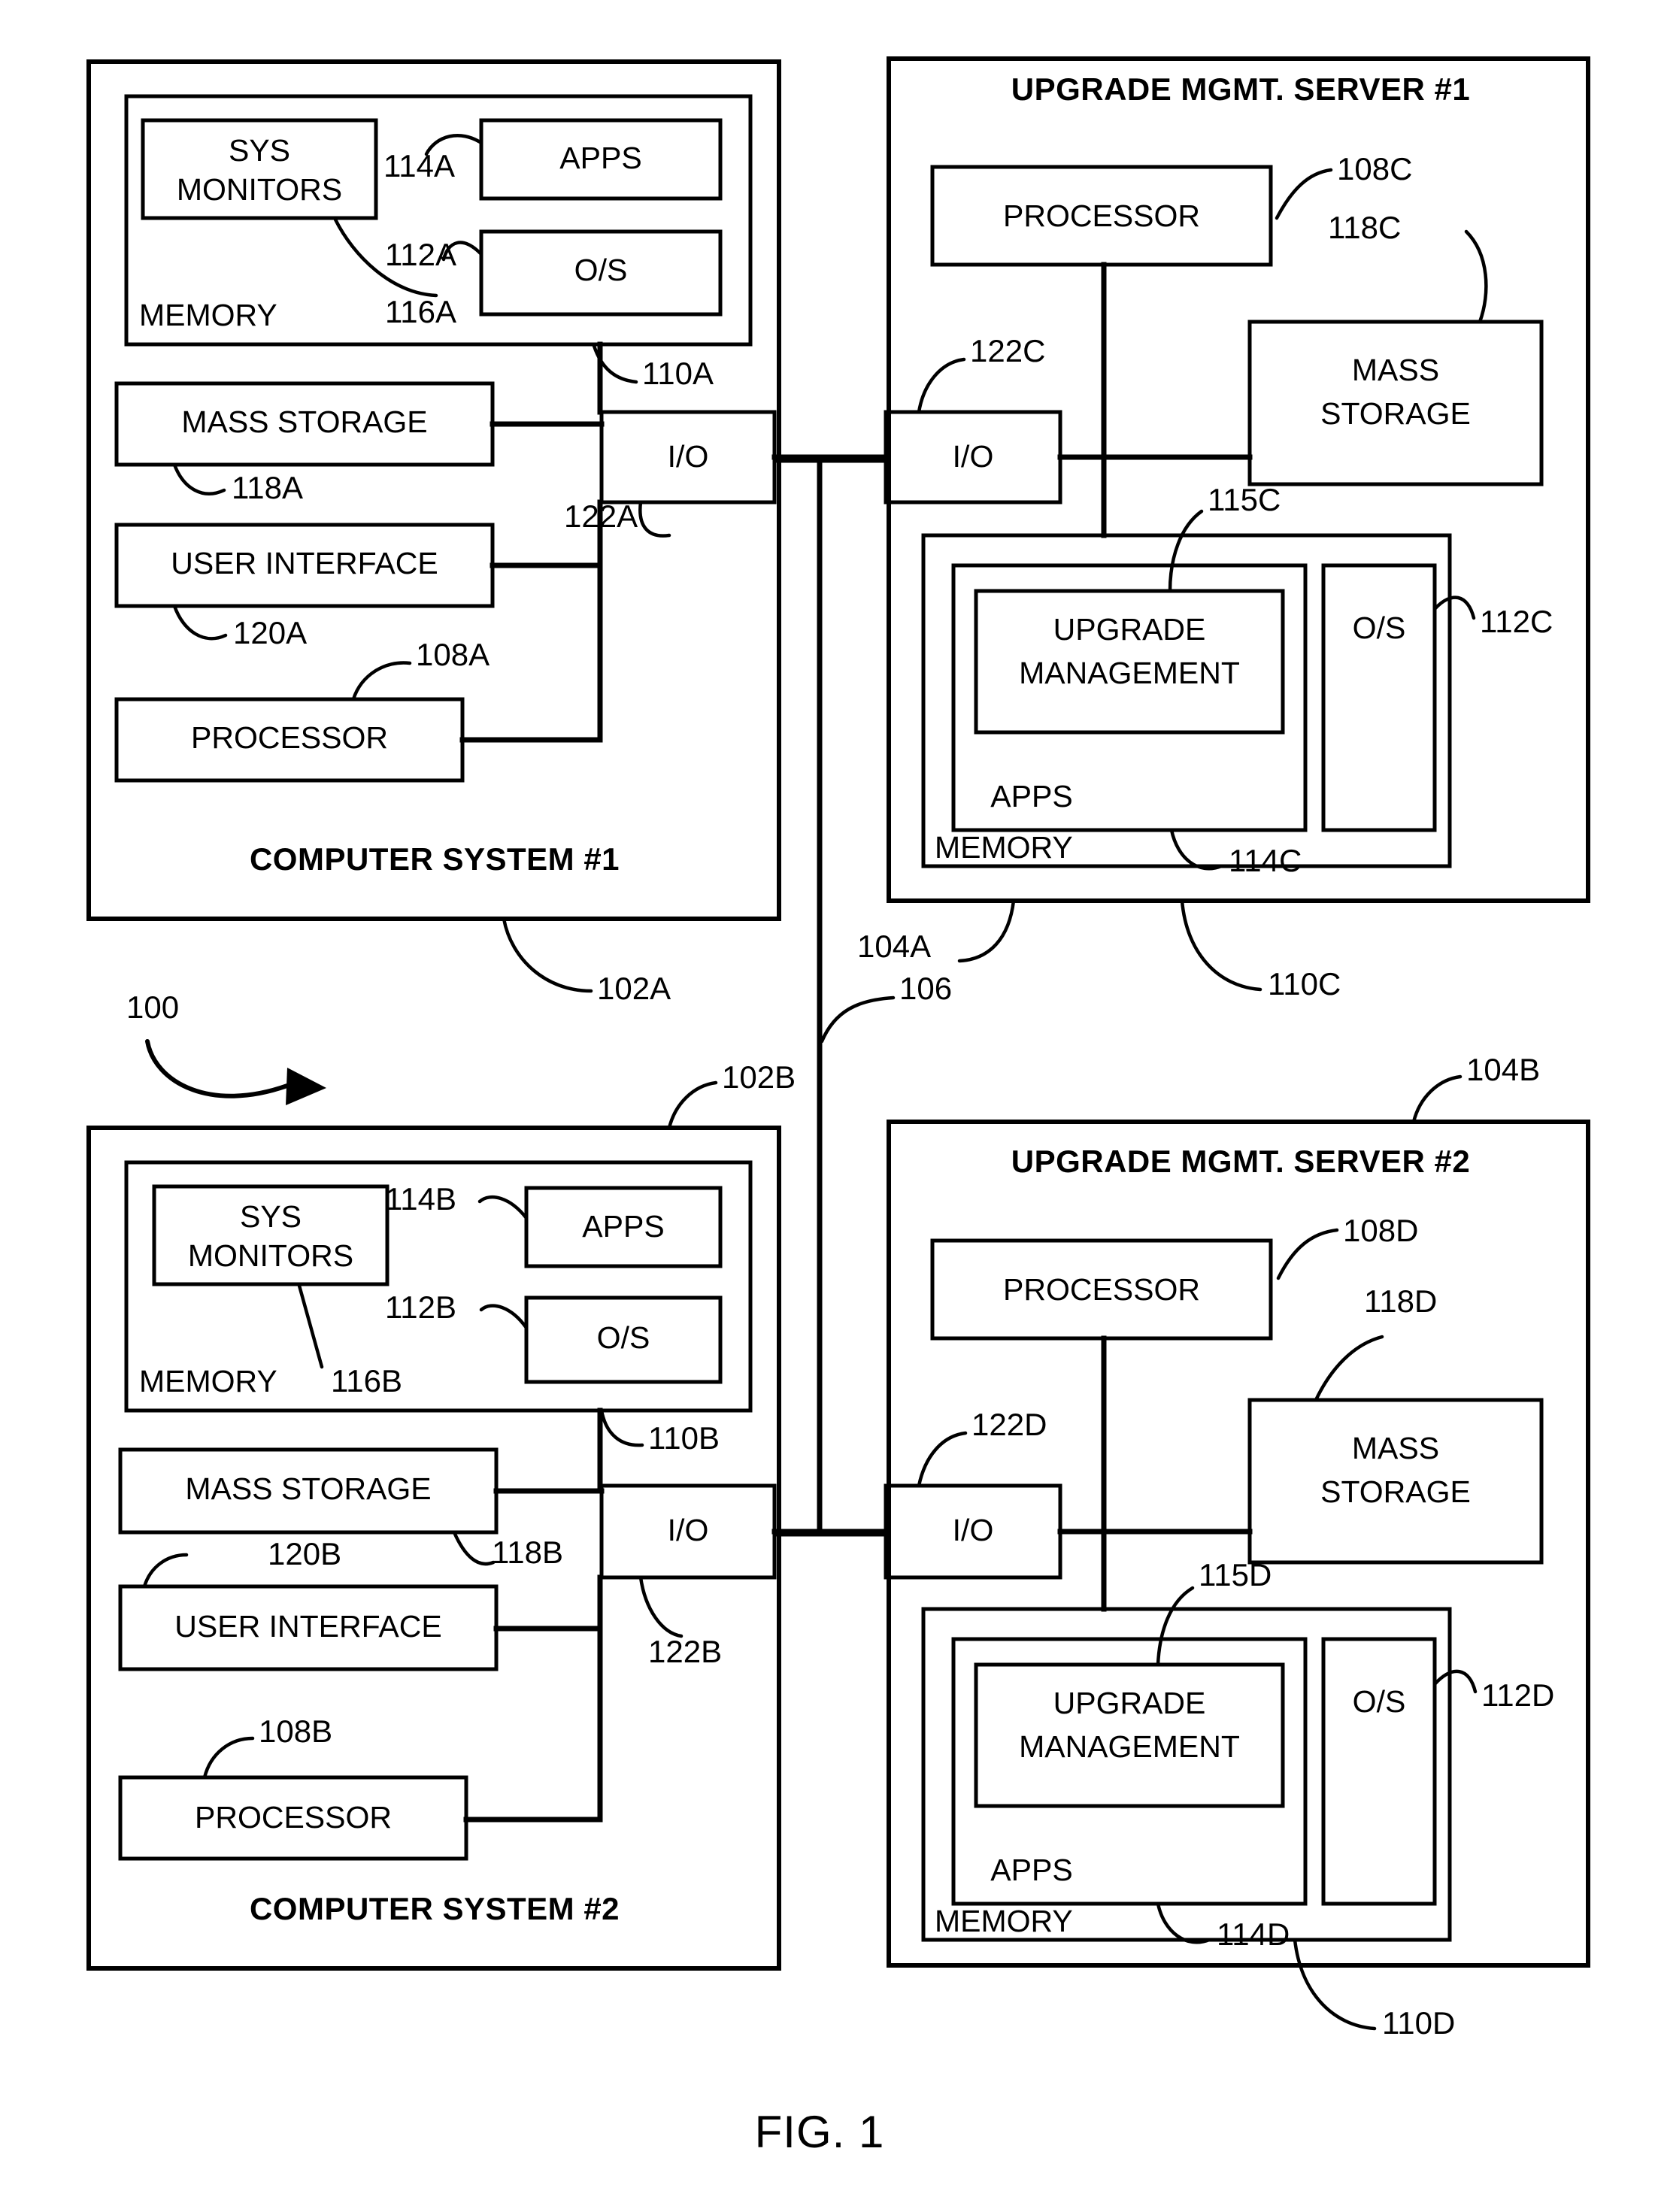 The image size is (1655, 2212). Describe the element at coordinates (1244, 500) in the screenshot. I see `srv1-upgrade-management-ref: 115C` at that location.